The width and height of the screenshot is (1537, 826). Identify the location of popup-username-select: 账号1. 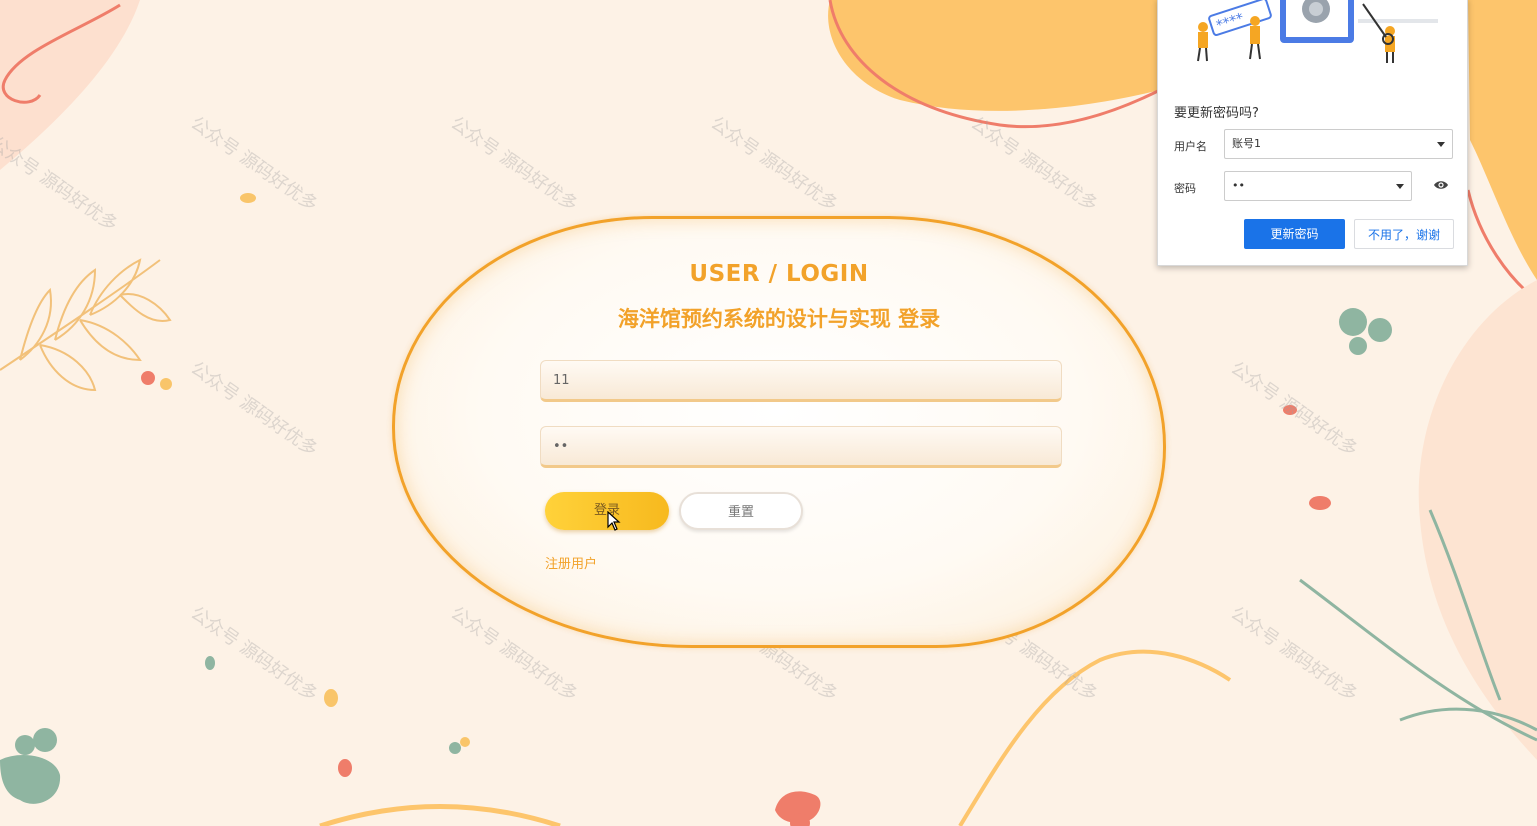
(1338, 144).